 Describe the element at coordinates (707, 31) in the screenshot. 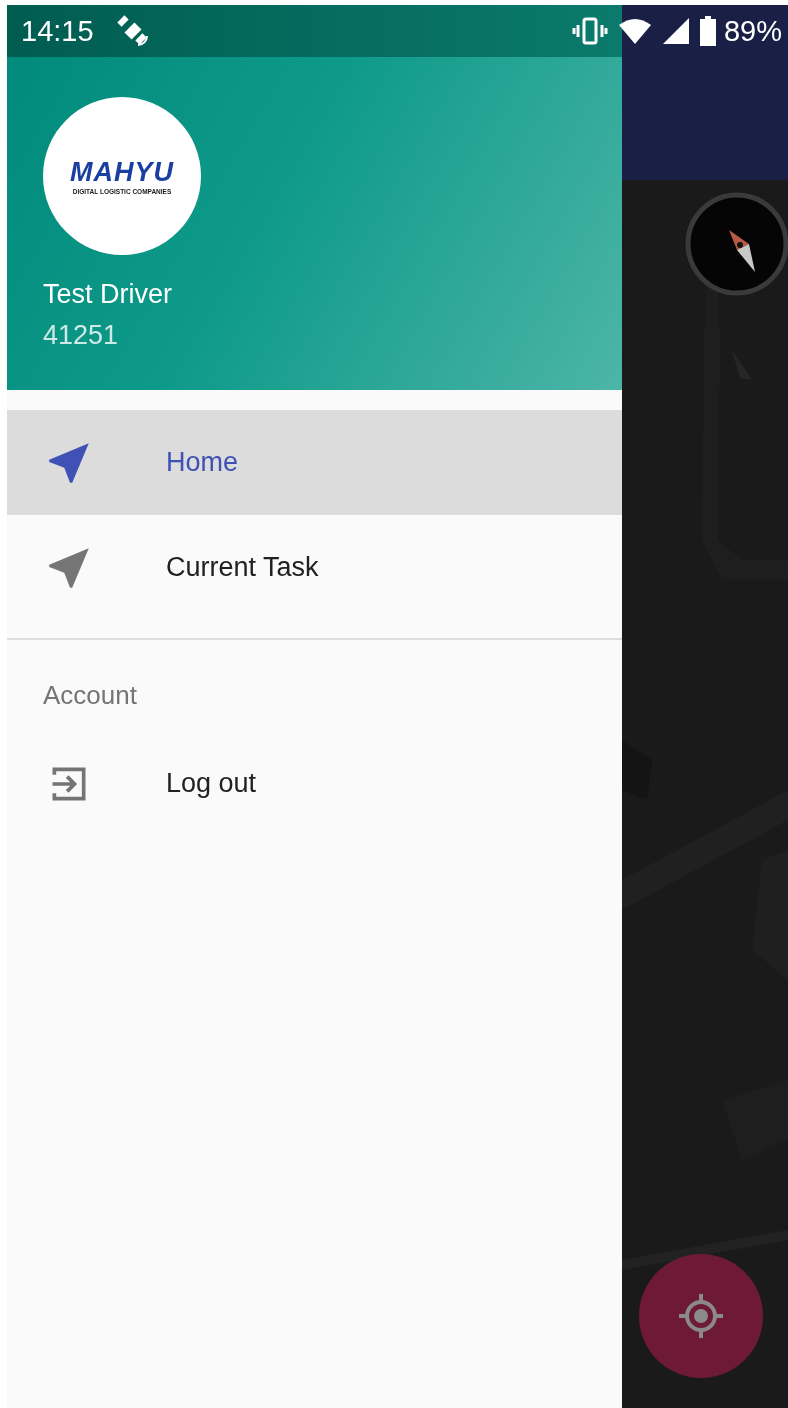

I see `battery-icon` at that location.